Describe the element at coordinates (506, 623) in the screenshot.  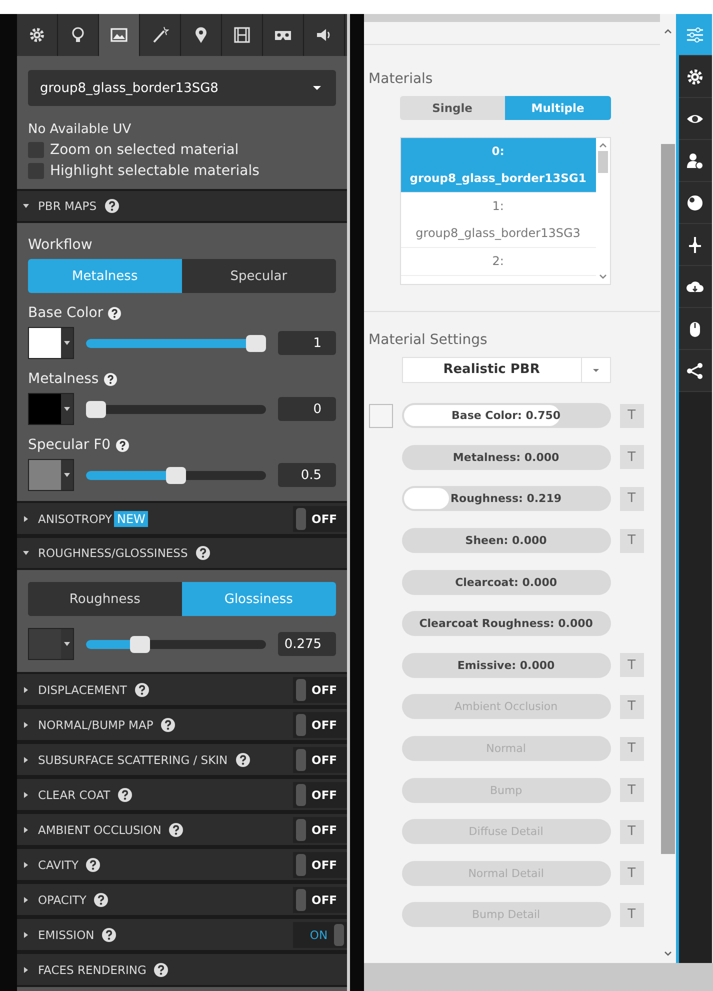
I see `property-slider: Clearcoat Roughness: 0.000` at that location.